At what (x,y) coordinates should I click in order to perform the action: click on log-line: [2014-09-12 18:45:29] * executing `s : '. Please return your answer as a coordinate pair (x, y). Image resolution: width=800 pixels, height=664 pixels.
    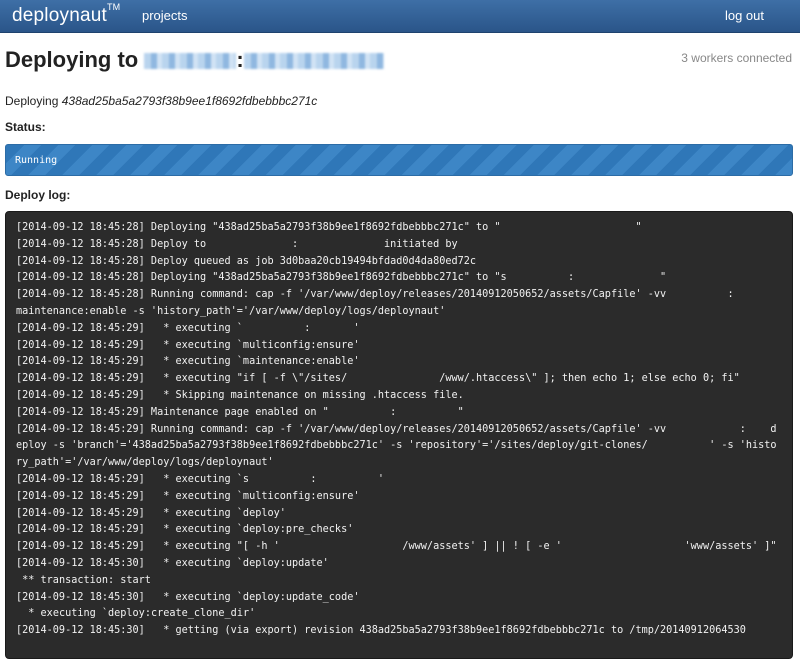
    Looking at the image, I should click on (200, 479).